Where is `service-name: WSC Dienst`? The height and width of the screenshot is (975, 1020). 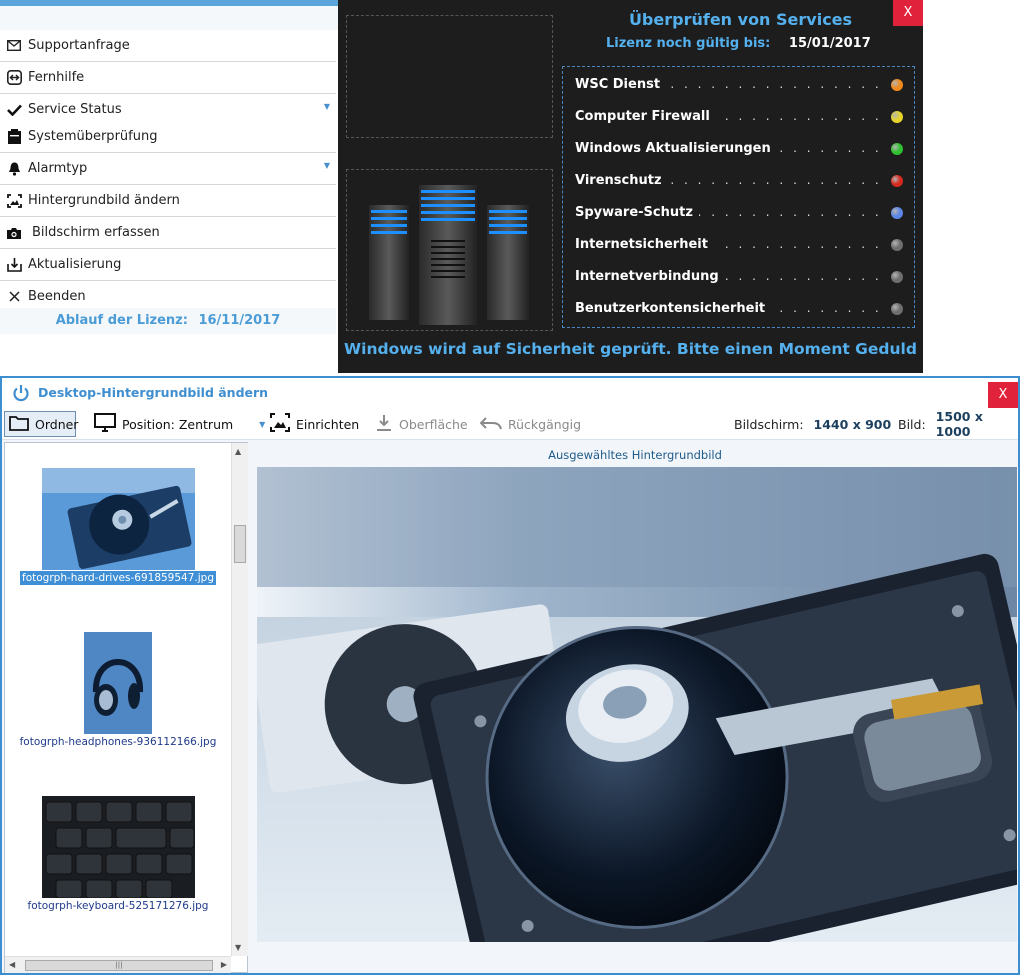
service-name: WSC Dienst is located at coordinates (621, 84).